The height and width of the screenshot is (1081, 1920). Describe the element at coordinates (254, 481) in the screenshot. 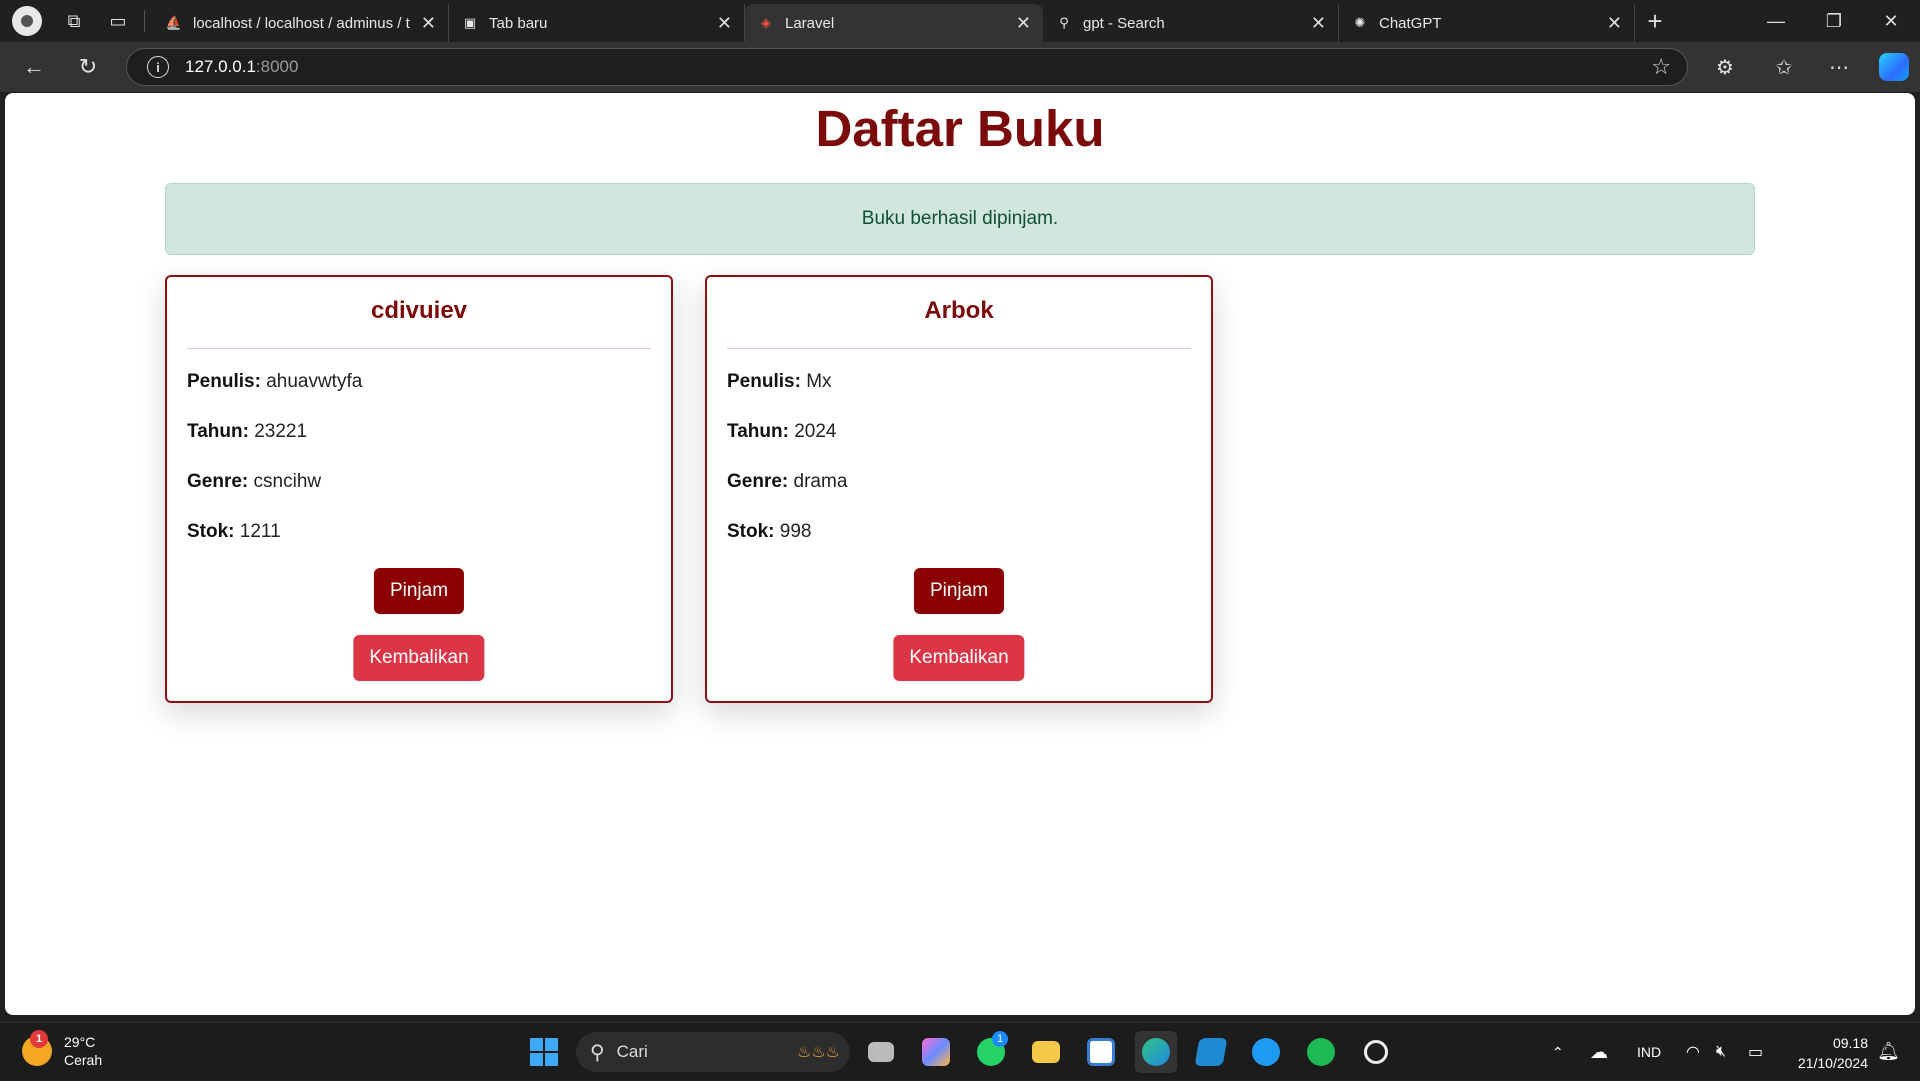

I see `book-genre: Genre: csncihw` at that location.